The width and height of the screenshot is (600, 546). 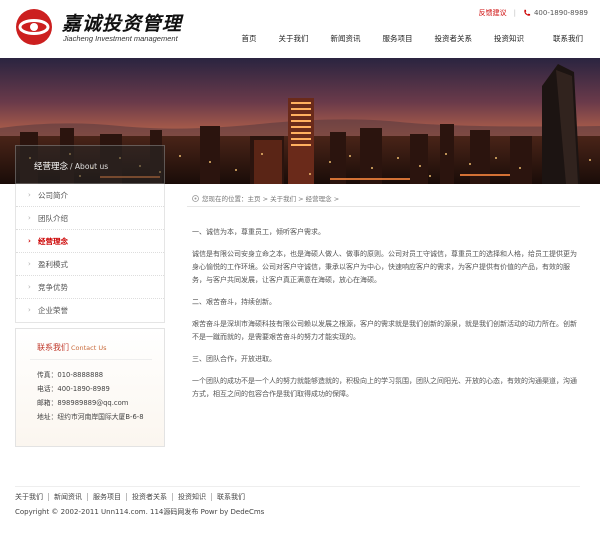 I want to click on contact-title-cn: 联系我们, so click(x=53, y=347).